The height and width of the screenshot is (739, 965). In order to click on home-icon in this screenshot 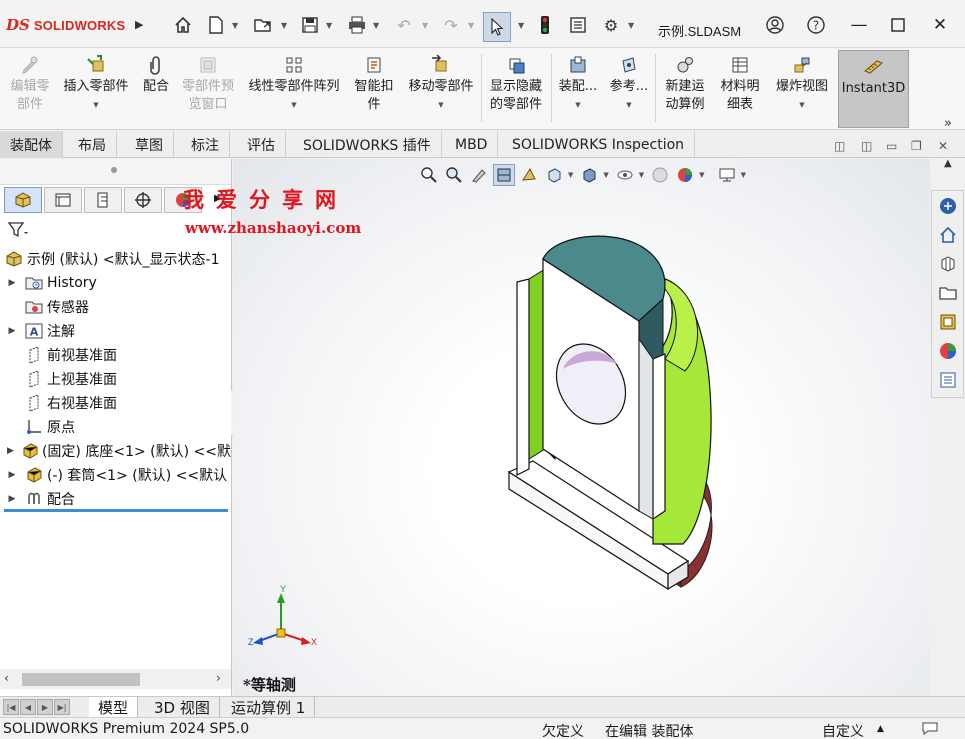, I will do `click(183, 25)`.